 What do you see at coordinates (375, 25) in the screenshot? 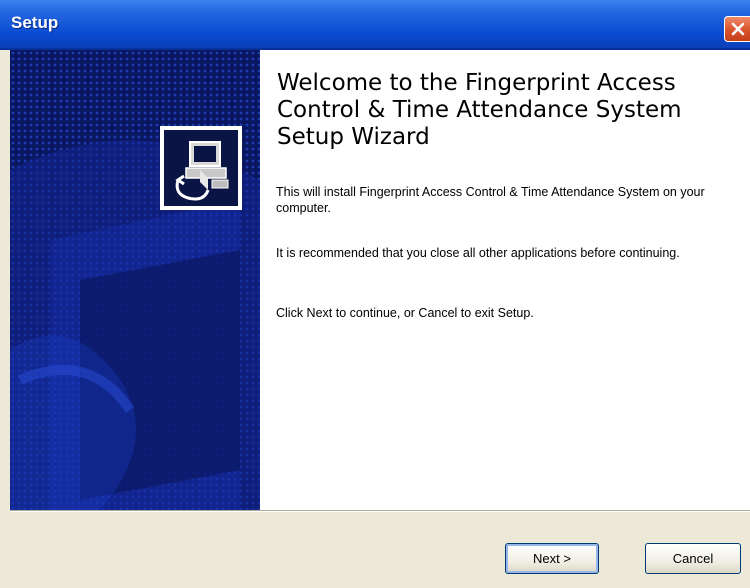
I see `title-bar: Setup` at bounding box center [375, 25].